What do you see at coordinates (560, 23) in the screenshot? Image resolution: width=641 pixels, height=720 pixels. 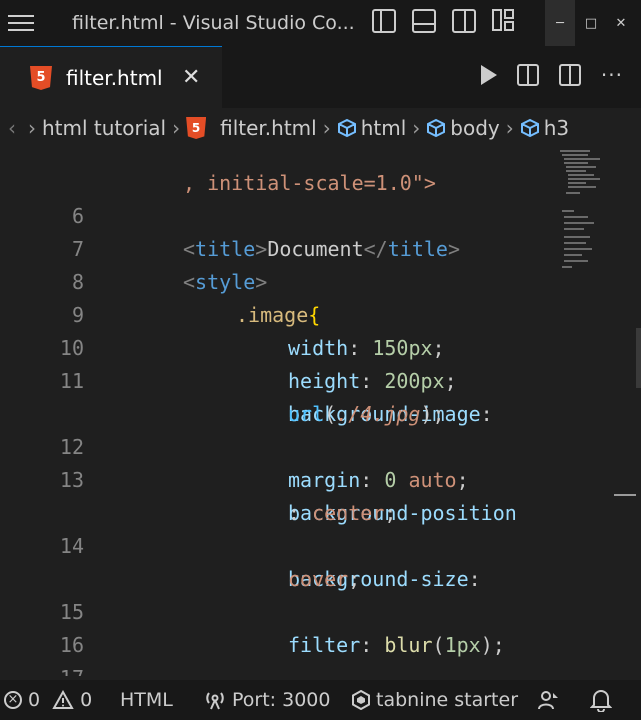 I see `minimize-button: ─` at bounding box center [560, 23].